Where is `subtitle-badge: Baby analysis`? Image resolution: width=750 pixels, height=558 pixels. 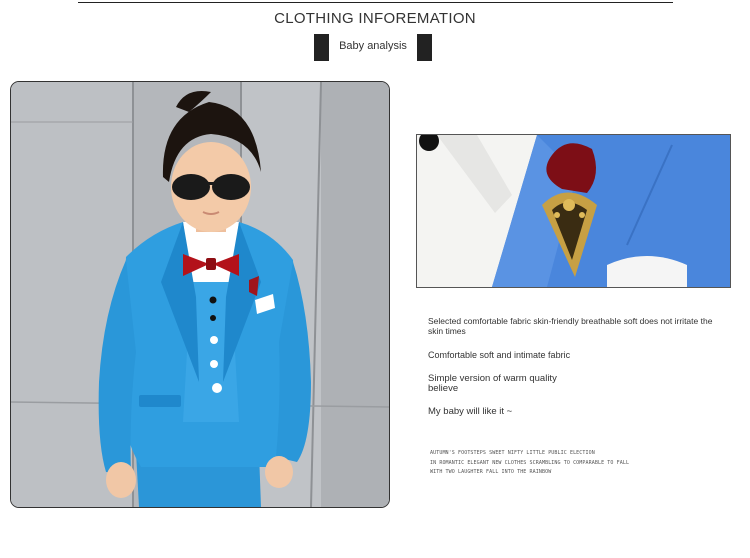
subtitle-badge: Baby analysis is located at coordinates (373, 47).